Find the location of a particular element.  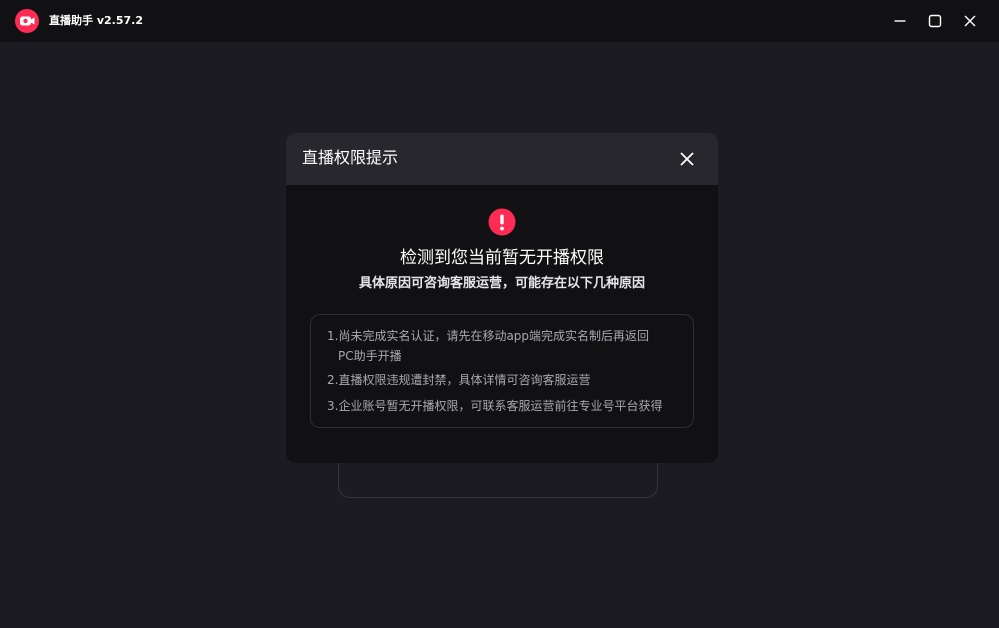

reason-text: 1.尚未完成实名认证，请先在移动app端完成实名制后再返回 is located at coordinates (488, 336).